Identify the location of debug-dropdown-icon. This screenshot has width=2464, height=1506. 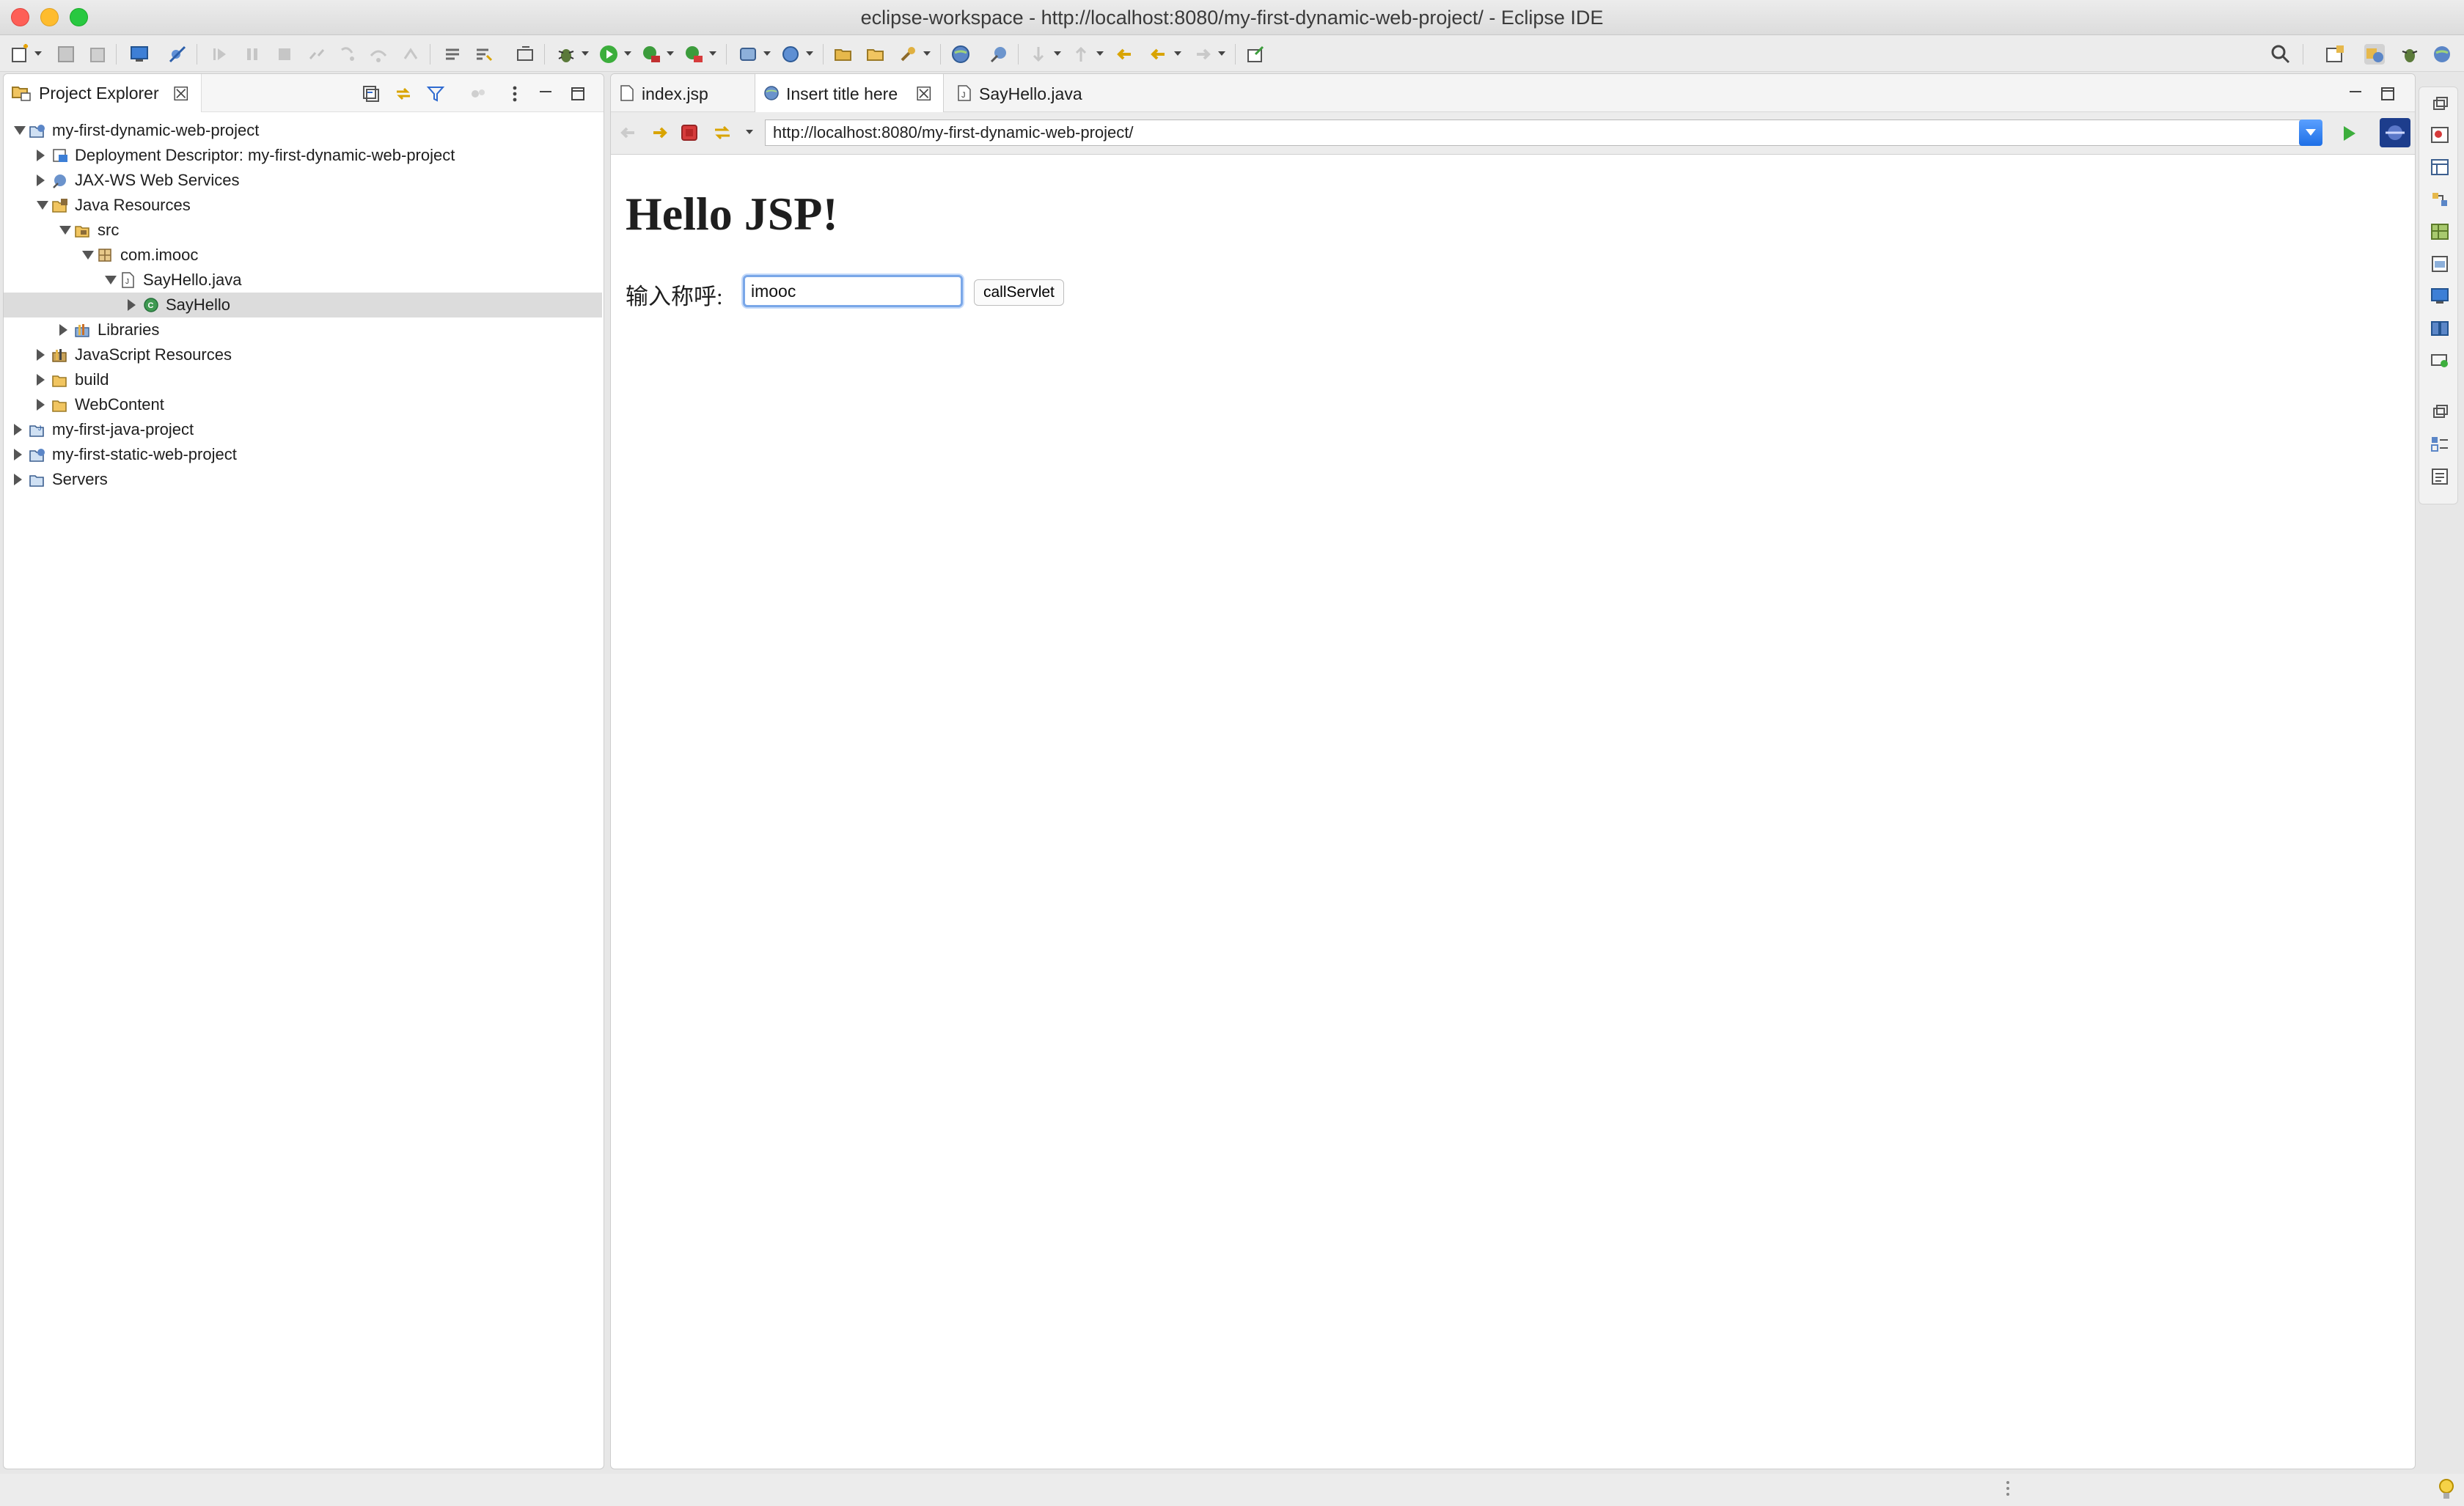
(585, 53).